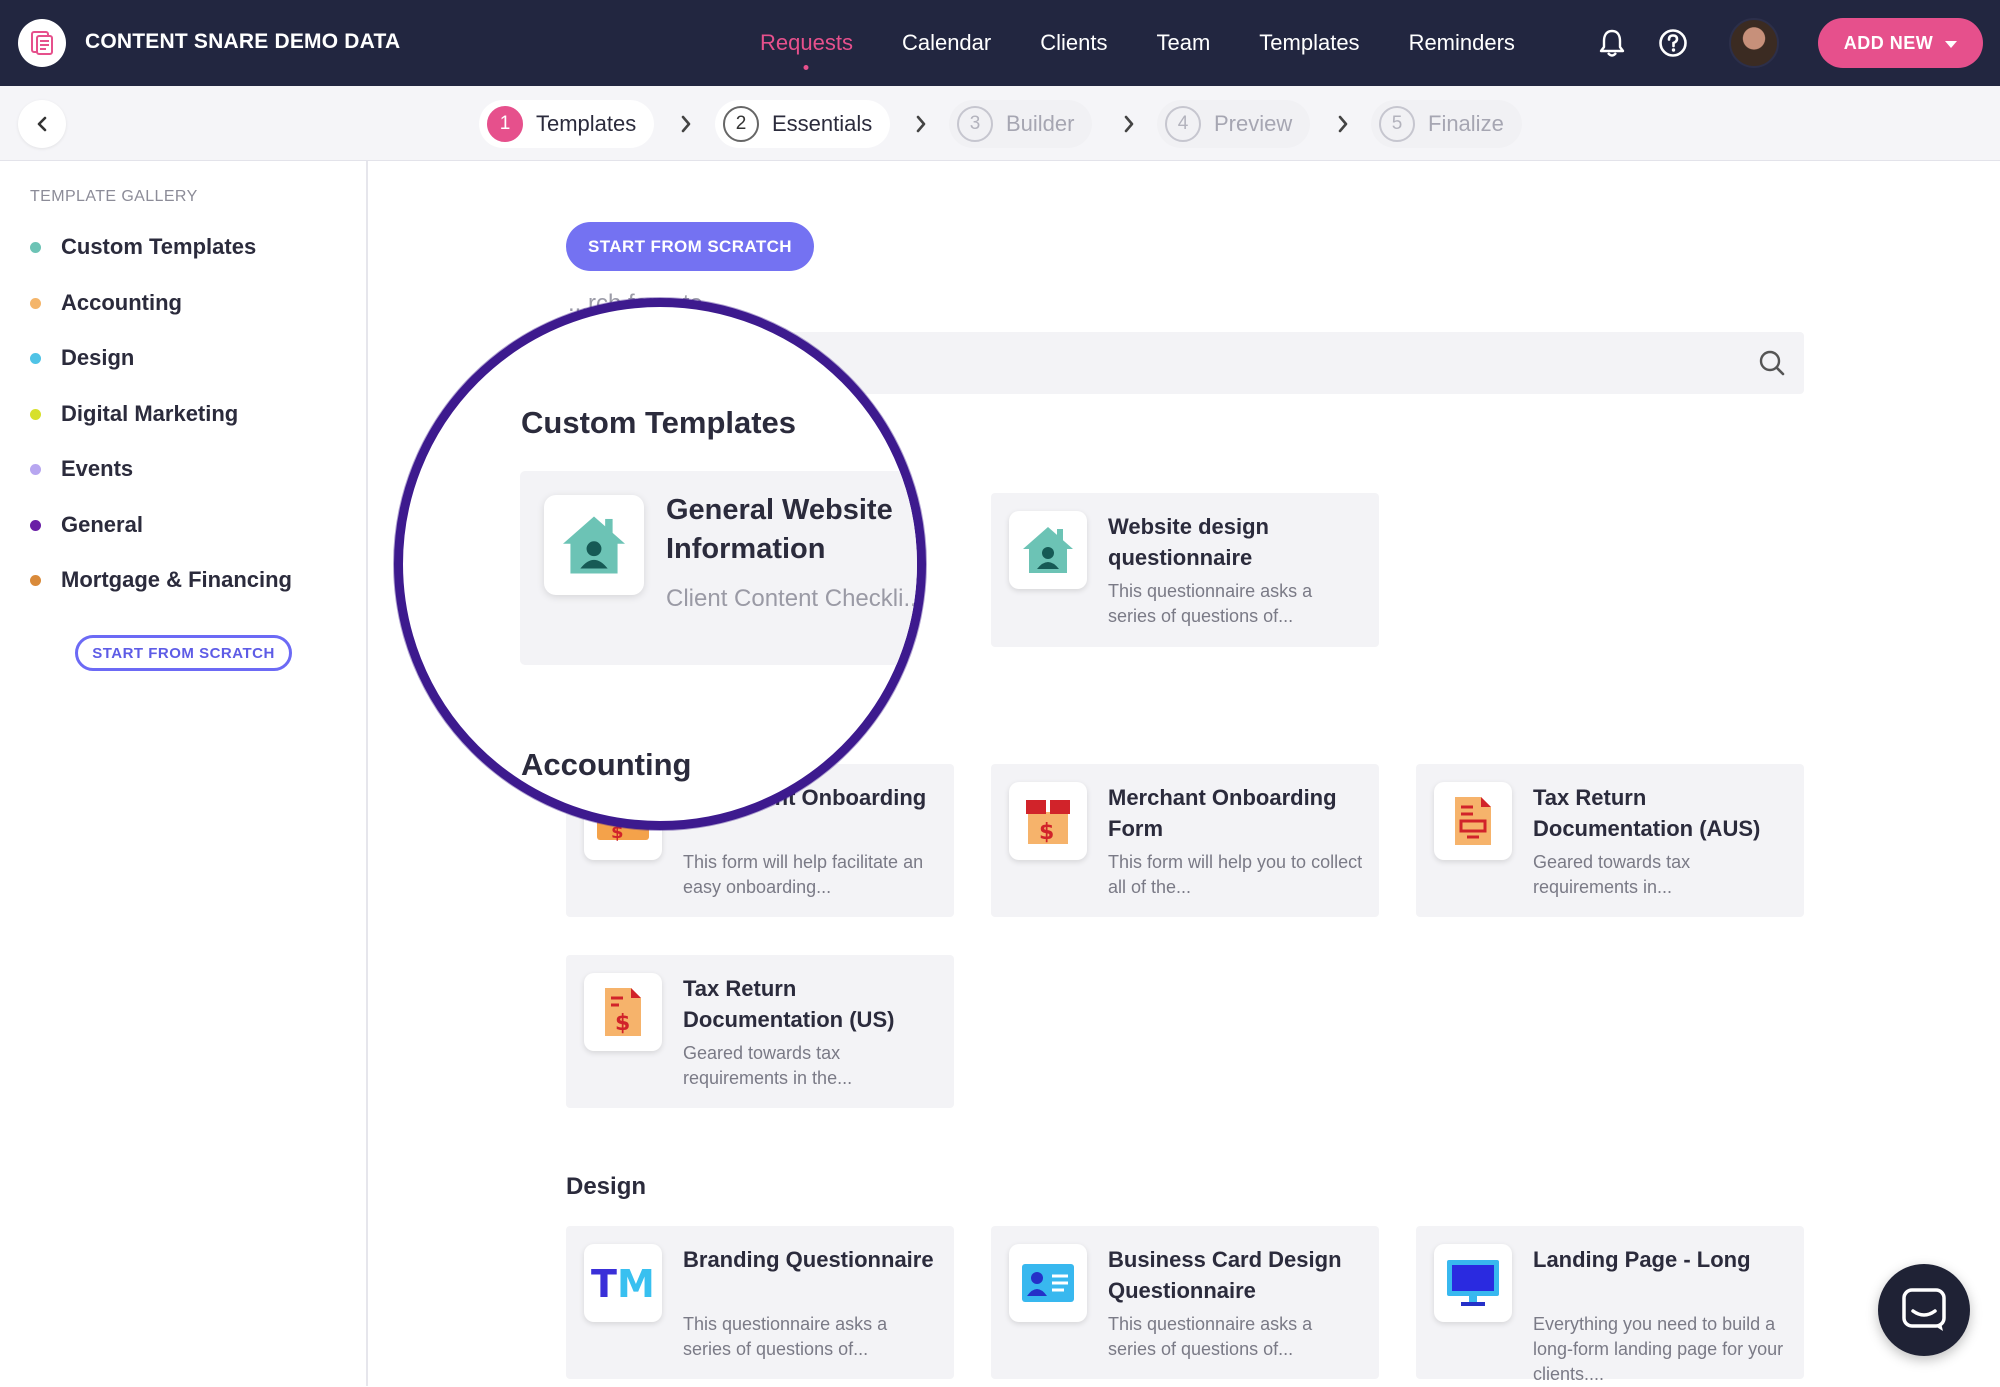  Describe the element at coordinates (121, 302) in the screenshot. I see `sidebar-item-label: Accounting` at that location.